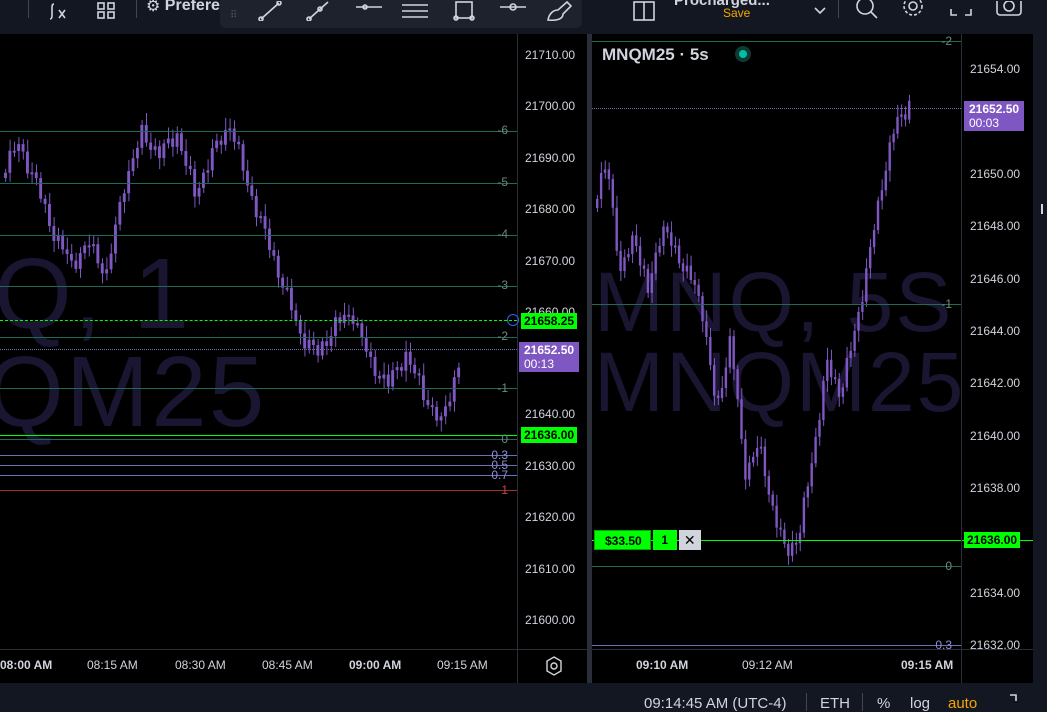  I want to click on price-tick: 21620.00, so click(550, 517).